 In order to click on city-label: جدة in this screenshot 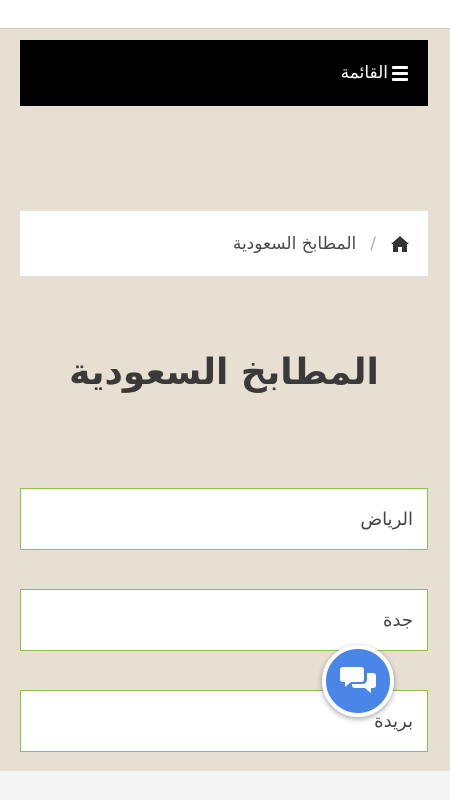, I will do `click(397, 620)`.